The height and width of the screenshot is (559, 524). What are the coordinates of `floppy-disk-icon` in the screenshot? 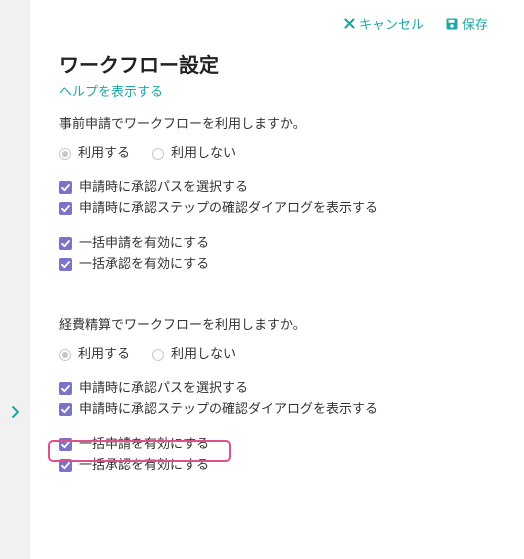 It's located at (452, 24).